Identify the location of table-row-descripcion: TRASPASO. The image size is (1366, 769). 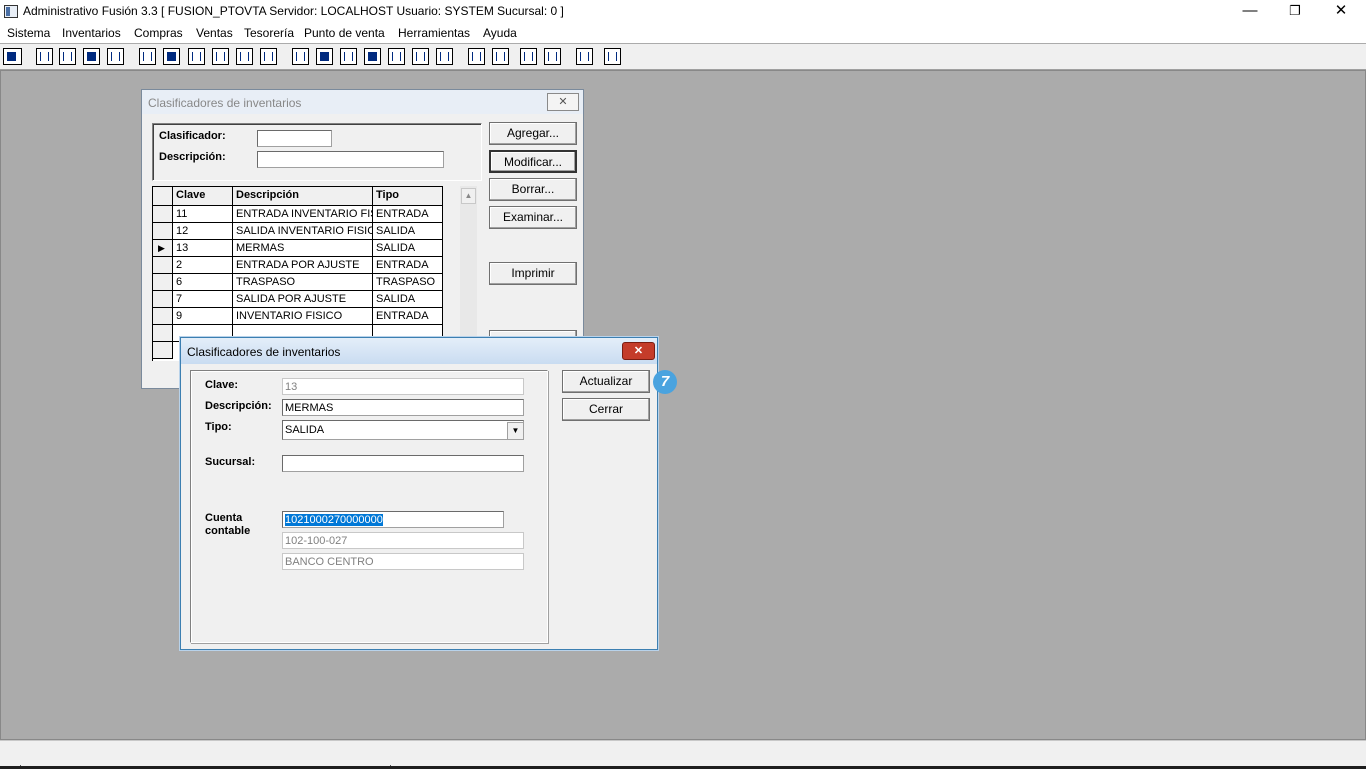
(303, 282).